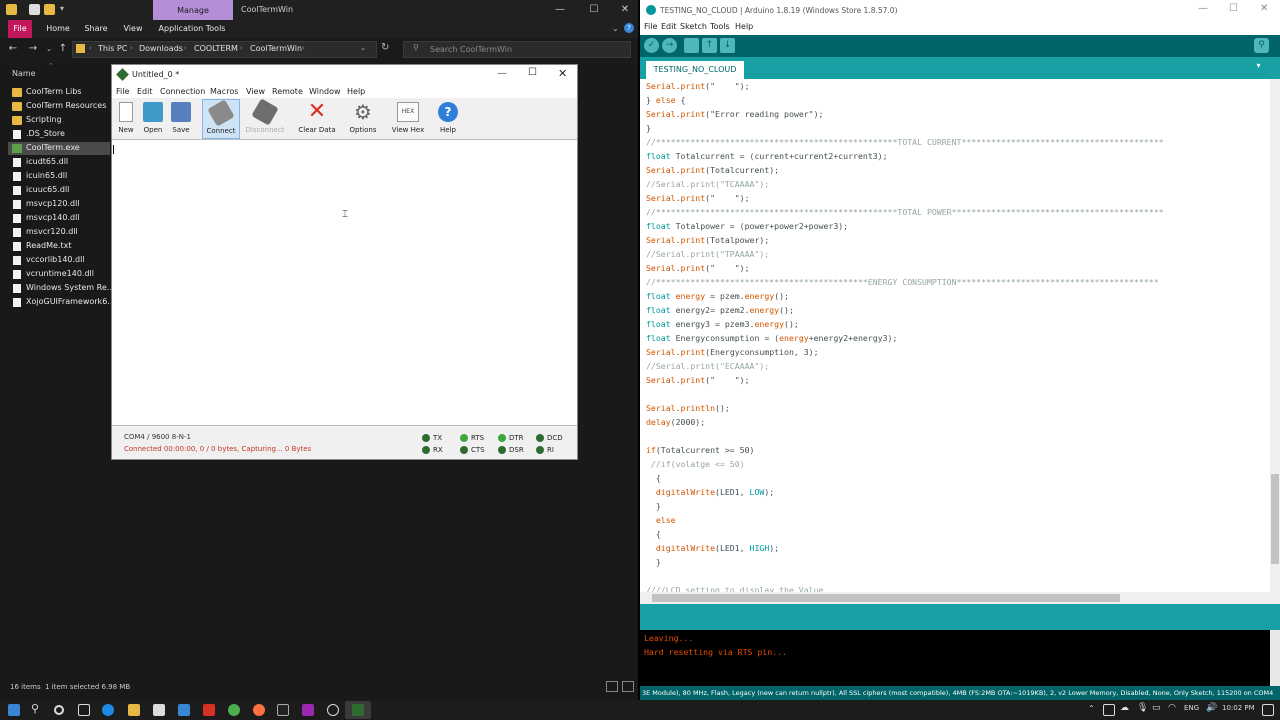  Describe the element at coordinates (20, 29) in the screenshot. I see `tab-file: File` at that location.